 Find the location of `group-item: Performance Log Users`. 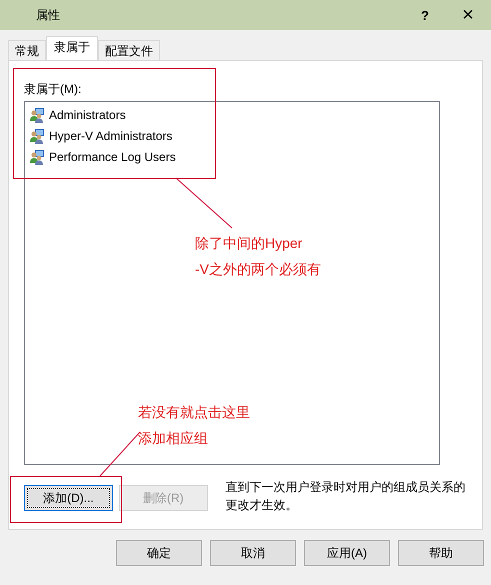

group-item: Performance Log Users is located at coordinates (112, 157).